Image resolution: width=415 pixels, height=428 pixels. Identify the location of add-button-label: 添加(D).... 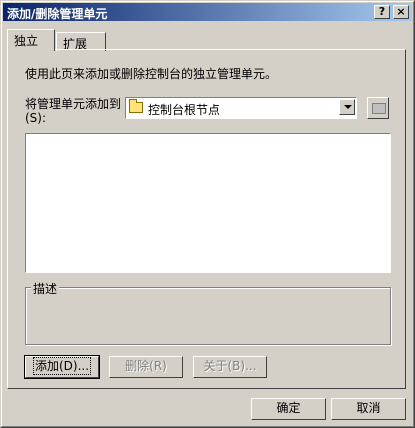
(62, 366).